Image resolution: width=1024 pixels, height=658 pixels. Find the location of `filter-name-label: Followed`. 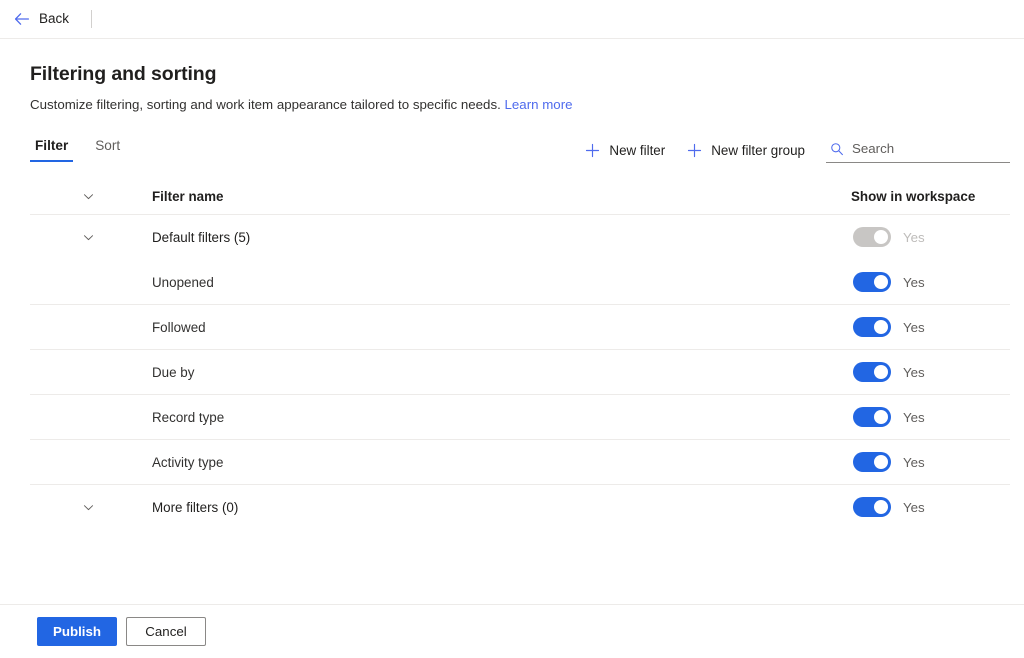

filter-name-label: Followed is located at coordinates (179, 327).